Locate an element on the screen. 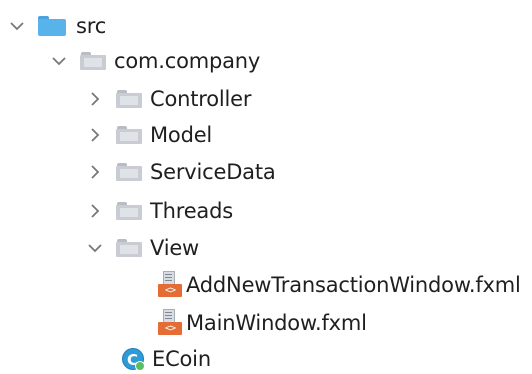 The image size is (532, 374). tree-item-src: src is located at coordinates (57, 26).